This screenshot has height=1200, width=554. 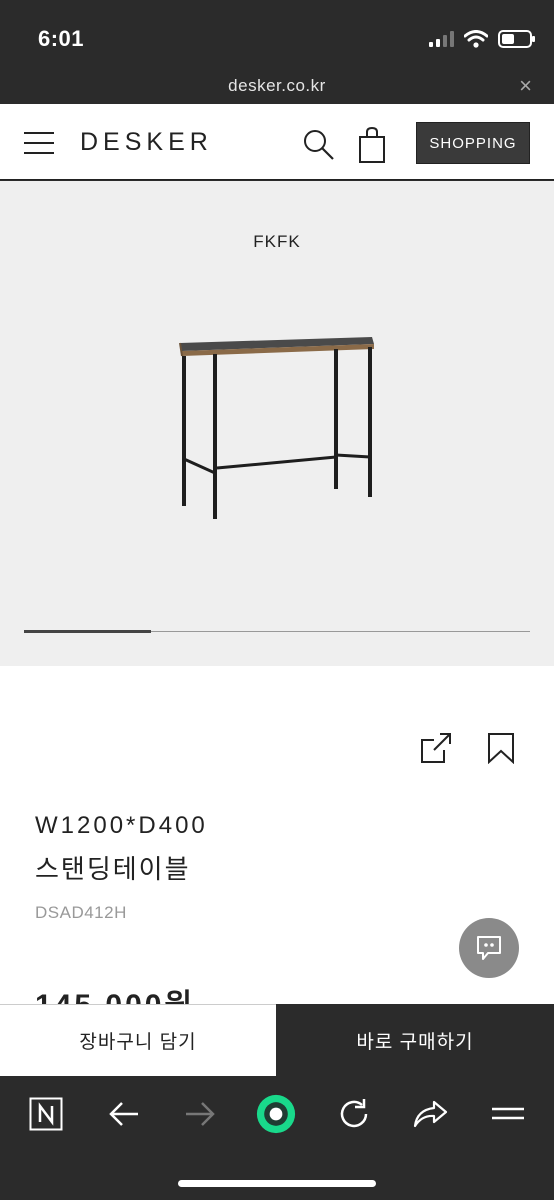 I want to click on share-icon, so click(x=436, y=748).